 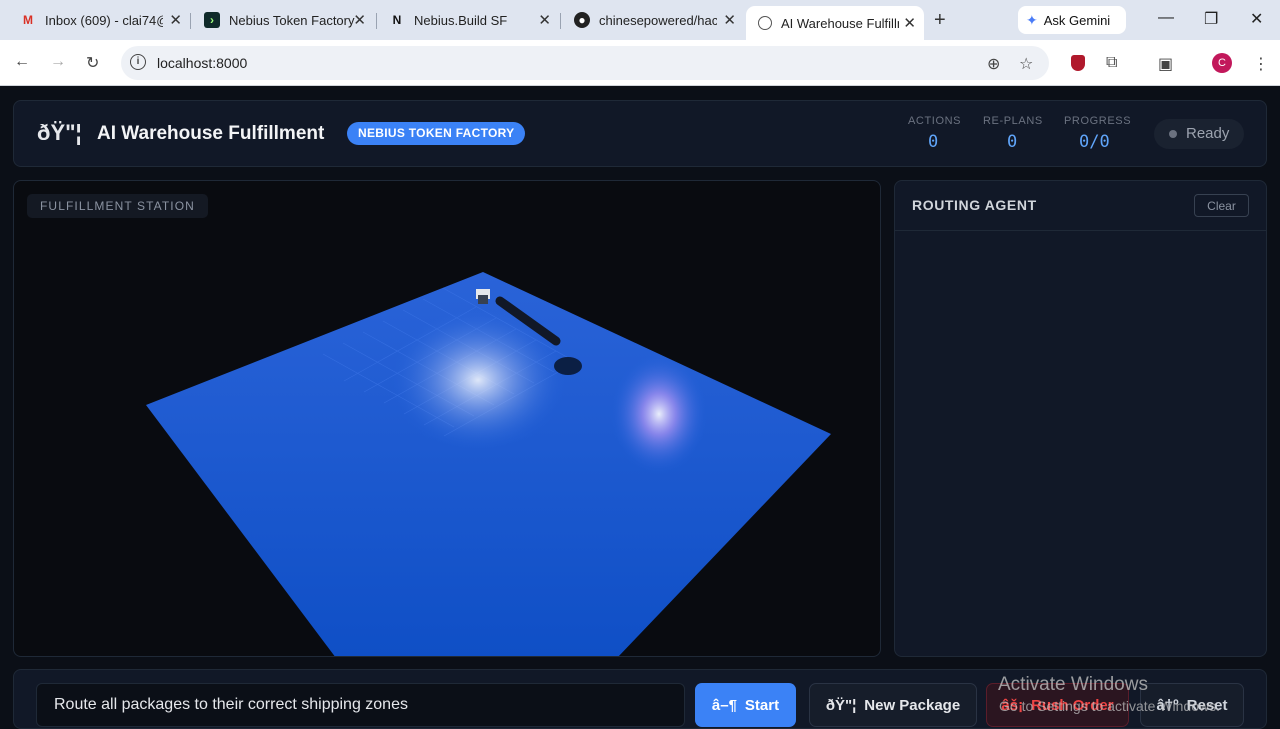 What do you see at coordinates (1072, 20) in the screenshot?
I see `ask-gemini-button: ✦ Ask Gemini` at bounding box center [1072, 20].